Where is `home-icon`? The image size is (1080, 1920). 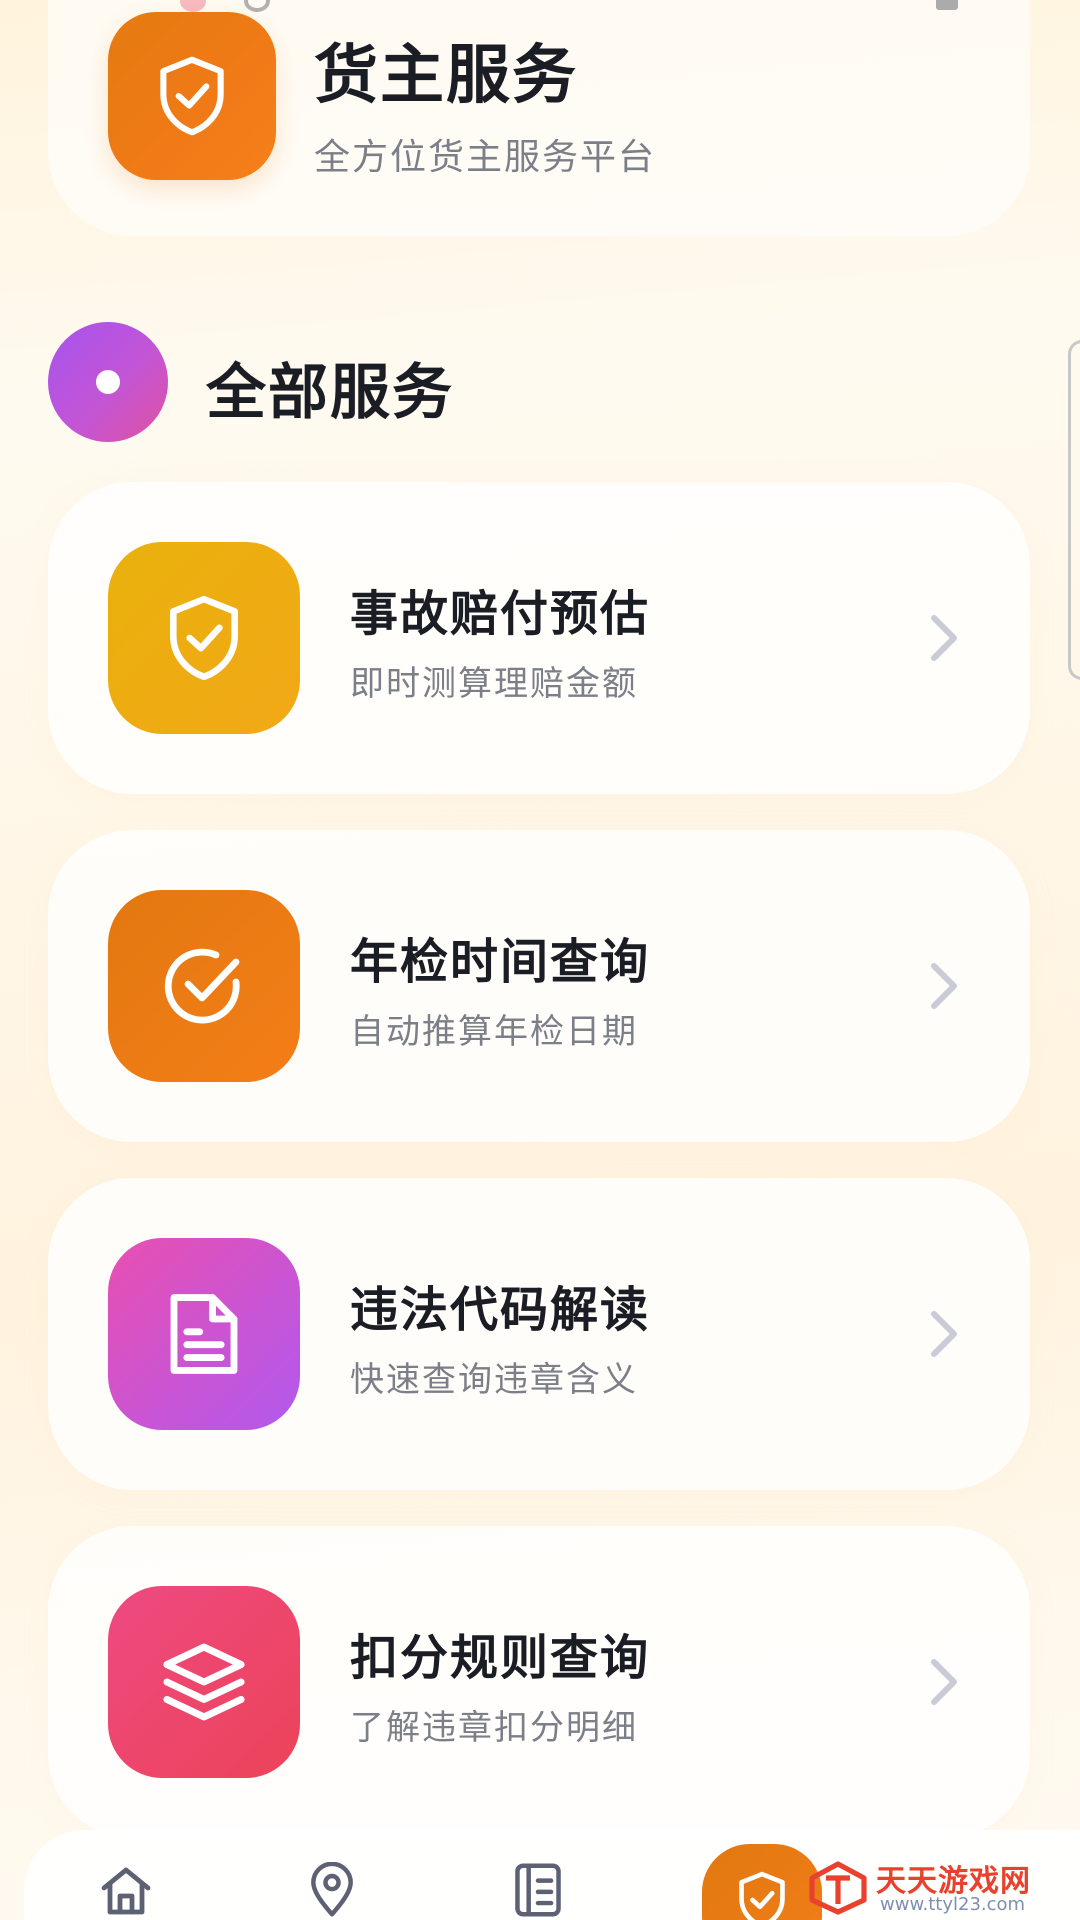
home-icon is located at coordinates (126, 1891).